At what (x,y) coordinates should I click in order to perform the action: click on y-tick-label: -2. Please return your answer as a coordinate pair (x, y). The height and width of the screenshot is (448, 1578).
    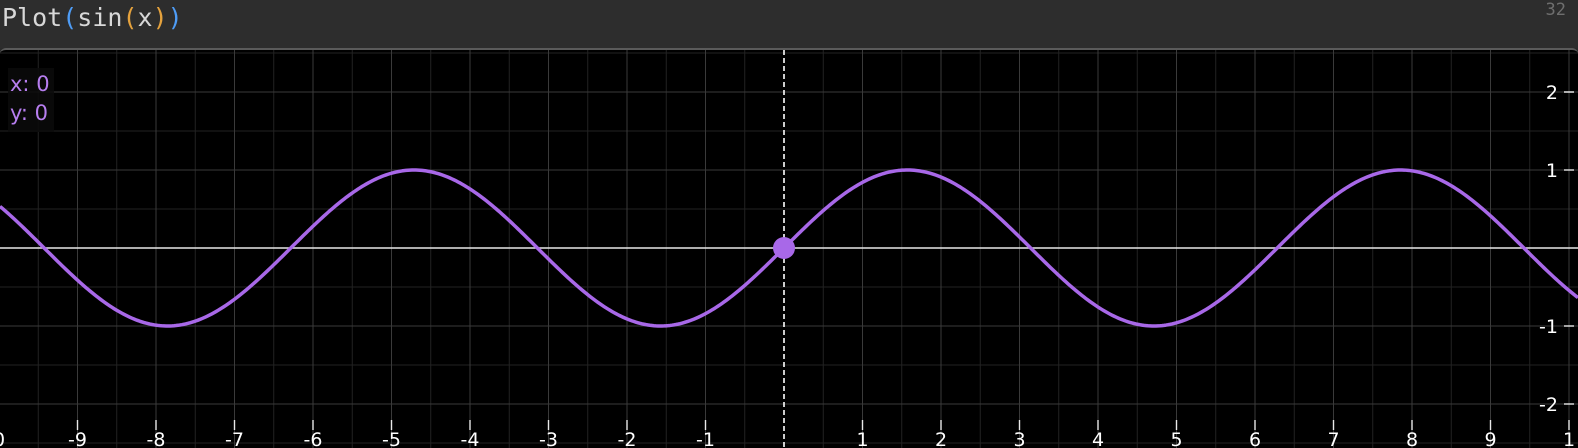
    Looking at the image, I should click on (1548, 405).